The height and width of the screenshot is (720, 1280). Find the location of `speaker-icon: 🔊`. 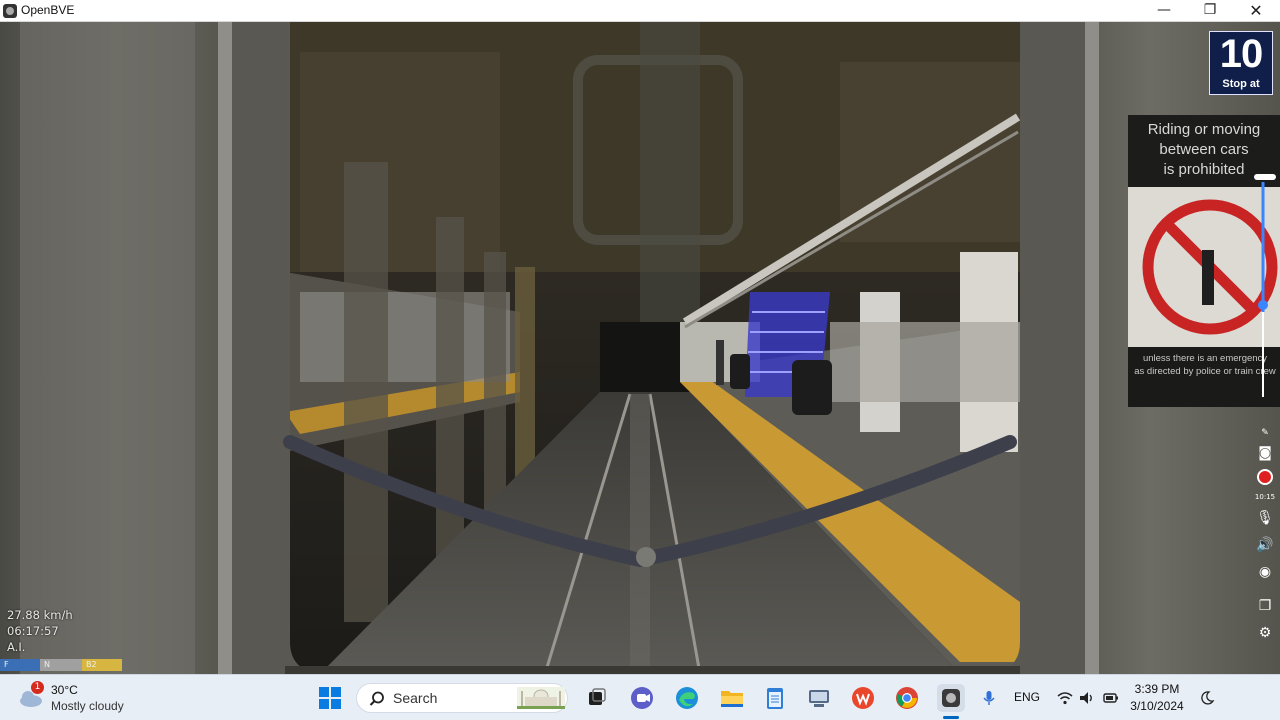

speaker-icon: 🔊 is located at coordinates (1265, 545).